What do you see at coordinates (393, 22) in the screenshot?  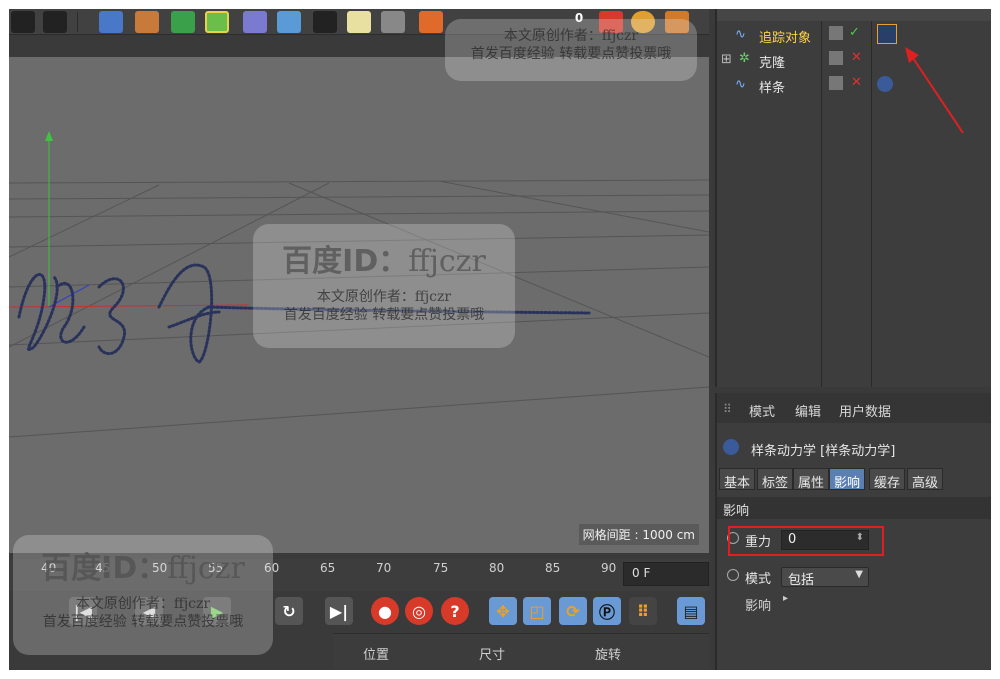 I see `paint-icon` at bounding box center [393, 22].